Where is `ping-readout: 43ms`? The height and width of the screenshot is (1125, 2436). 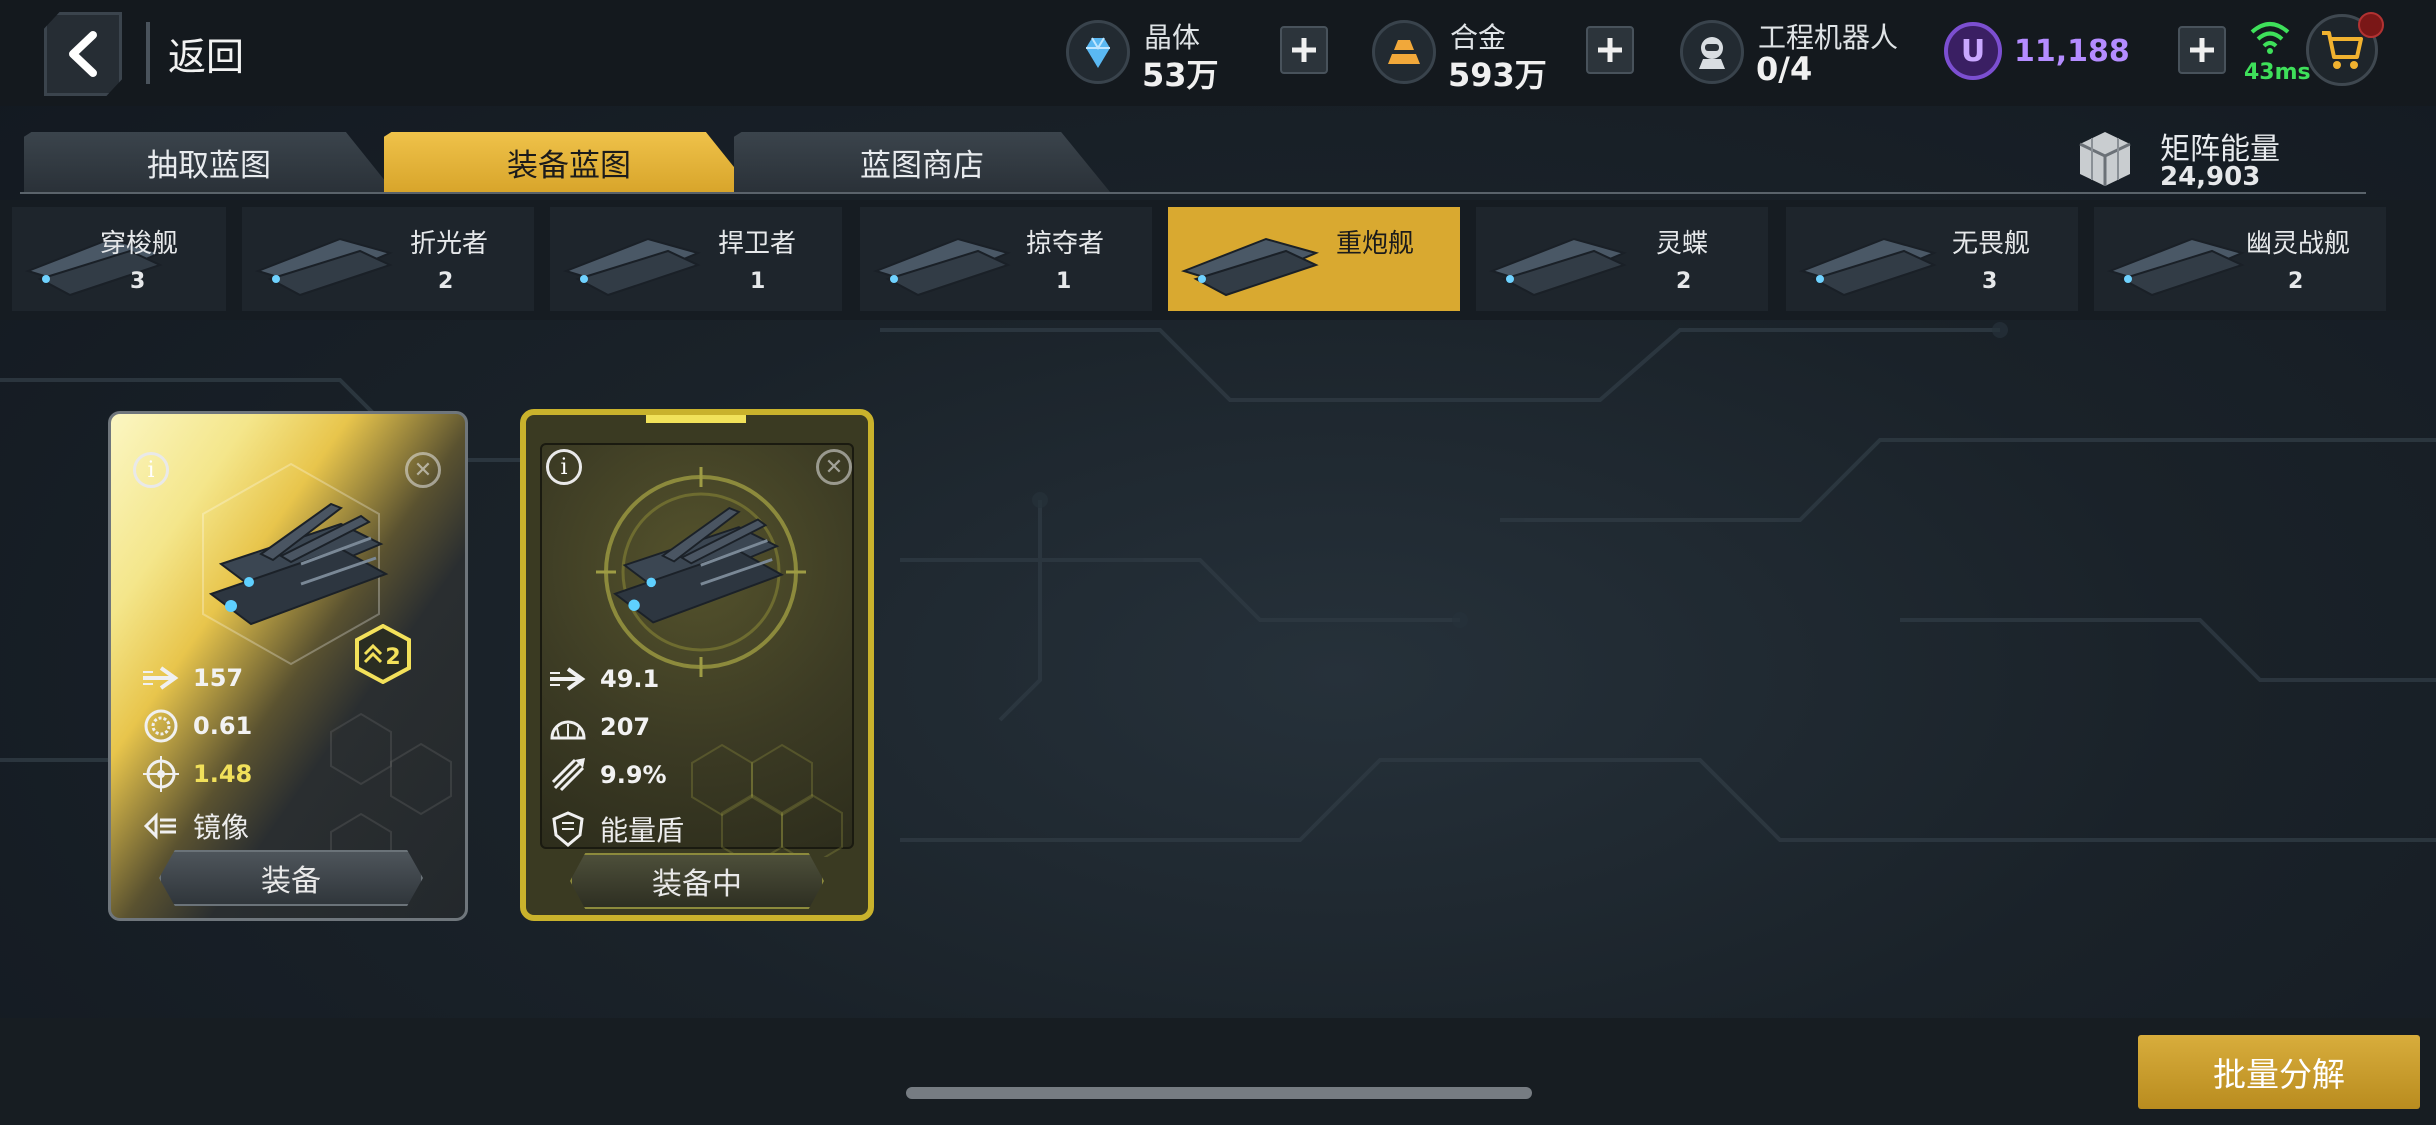 ping-readout: 43ms is located at coordinates (2277, 72).